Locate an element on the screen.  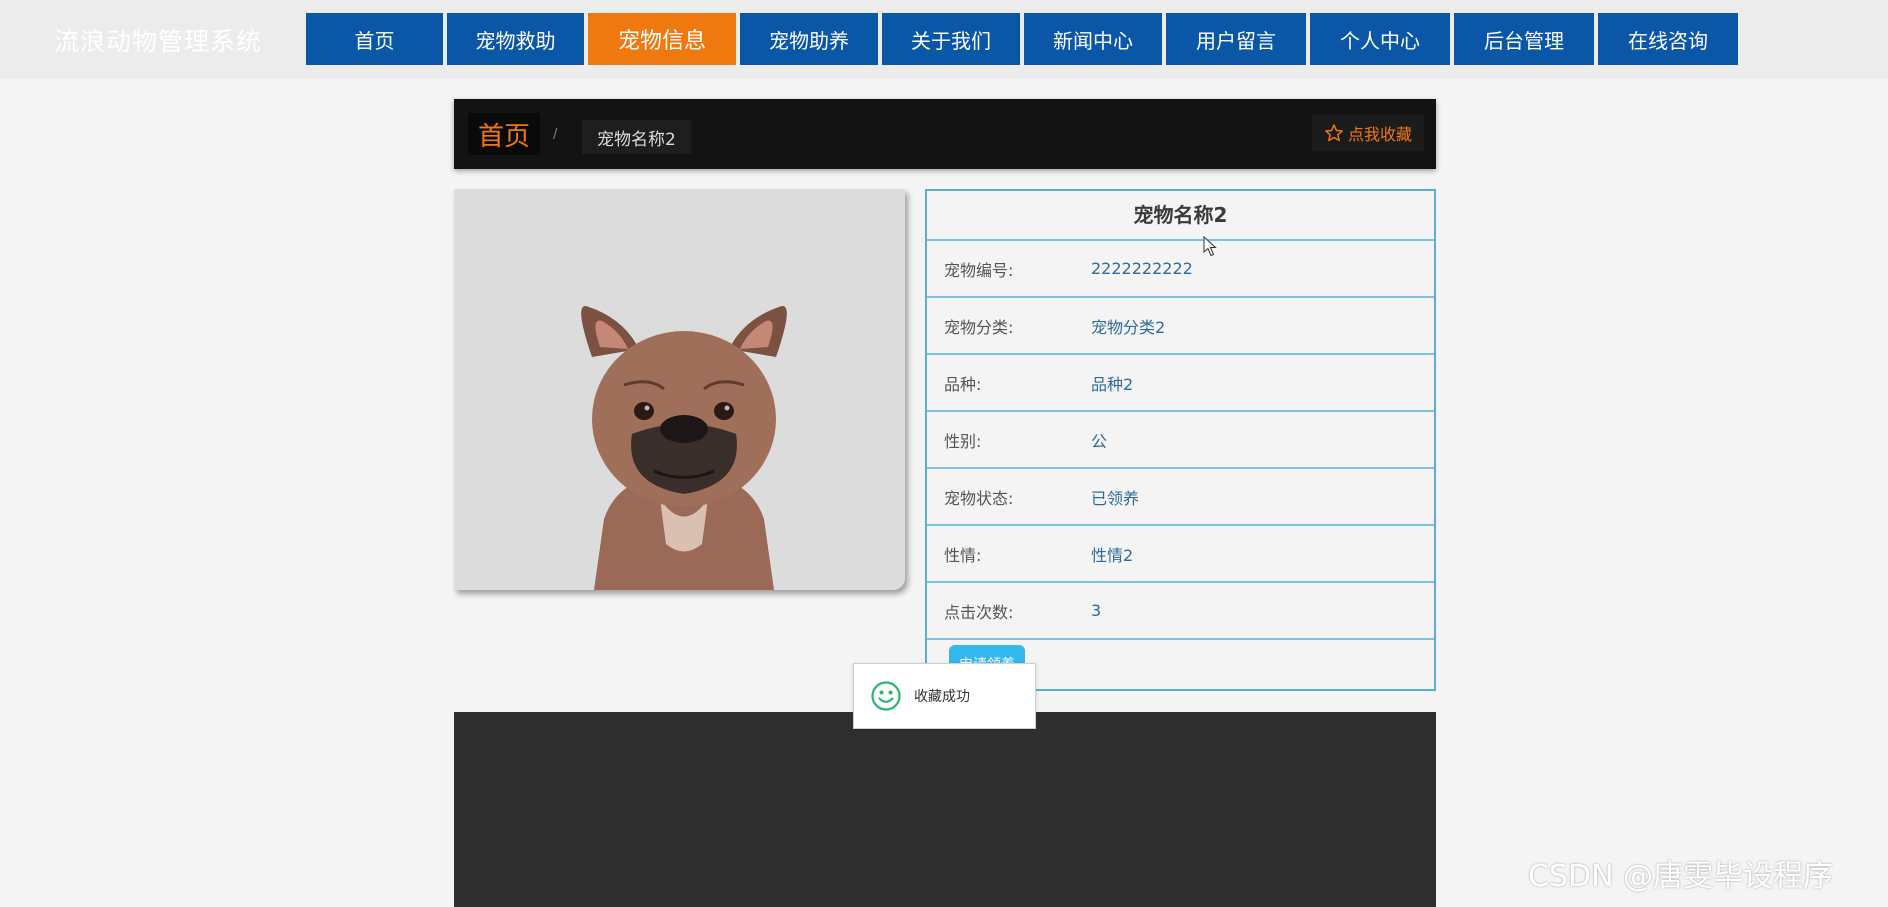
info-row: 性别: 公 is located at coordinates (1180, 440).